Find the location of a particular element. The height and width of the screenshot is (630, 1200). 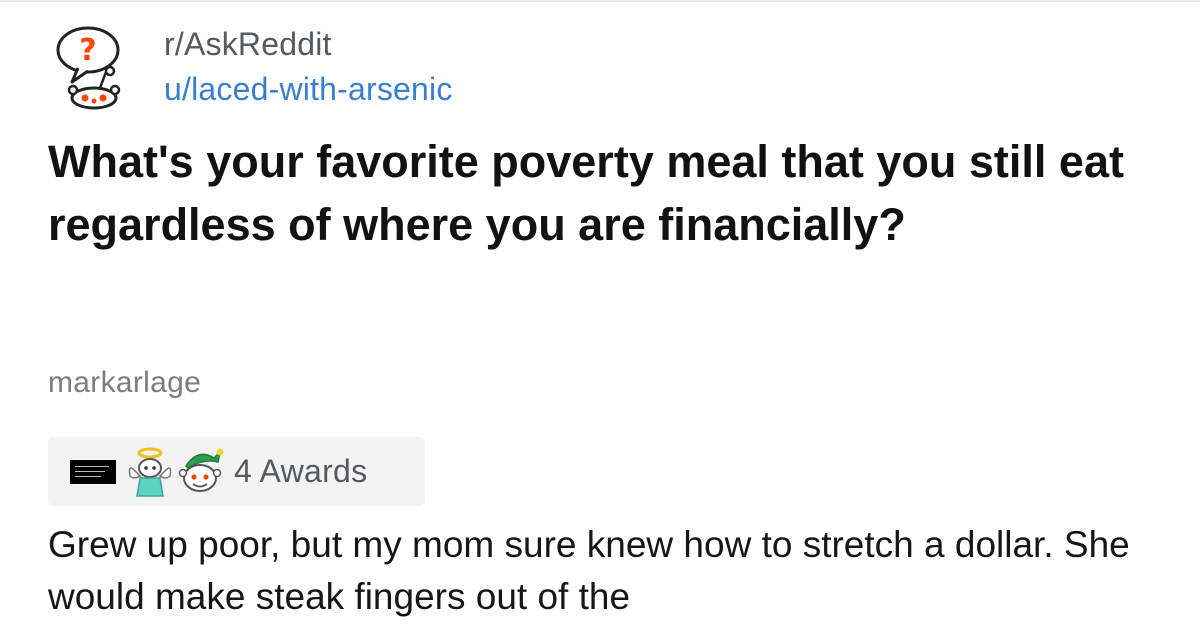

awards-bar: 4 Awards is located at coordinates (236, 471).